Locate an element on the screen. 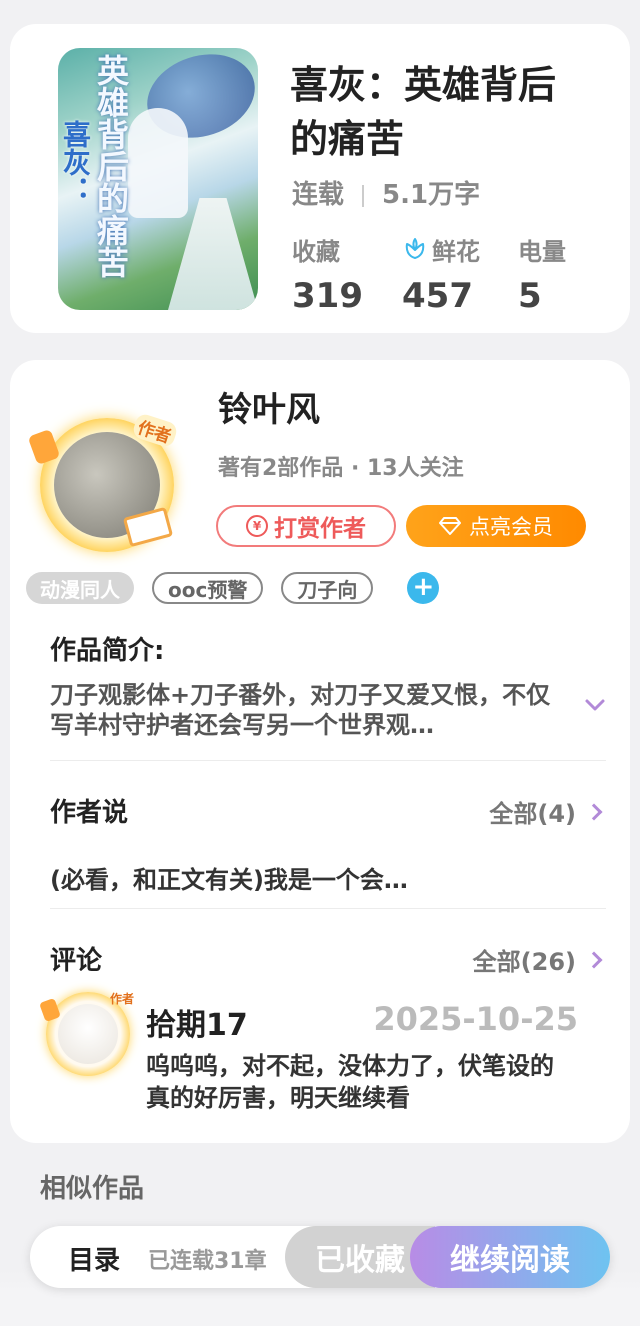 The width and height of the screenshot is (640, 1326). bottom-action-bar: 目录 已连载31章 已收藏 继续阅读 is located at coordinates (320, 1257).